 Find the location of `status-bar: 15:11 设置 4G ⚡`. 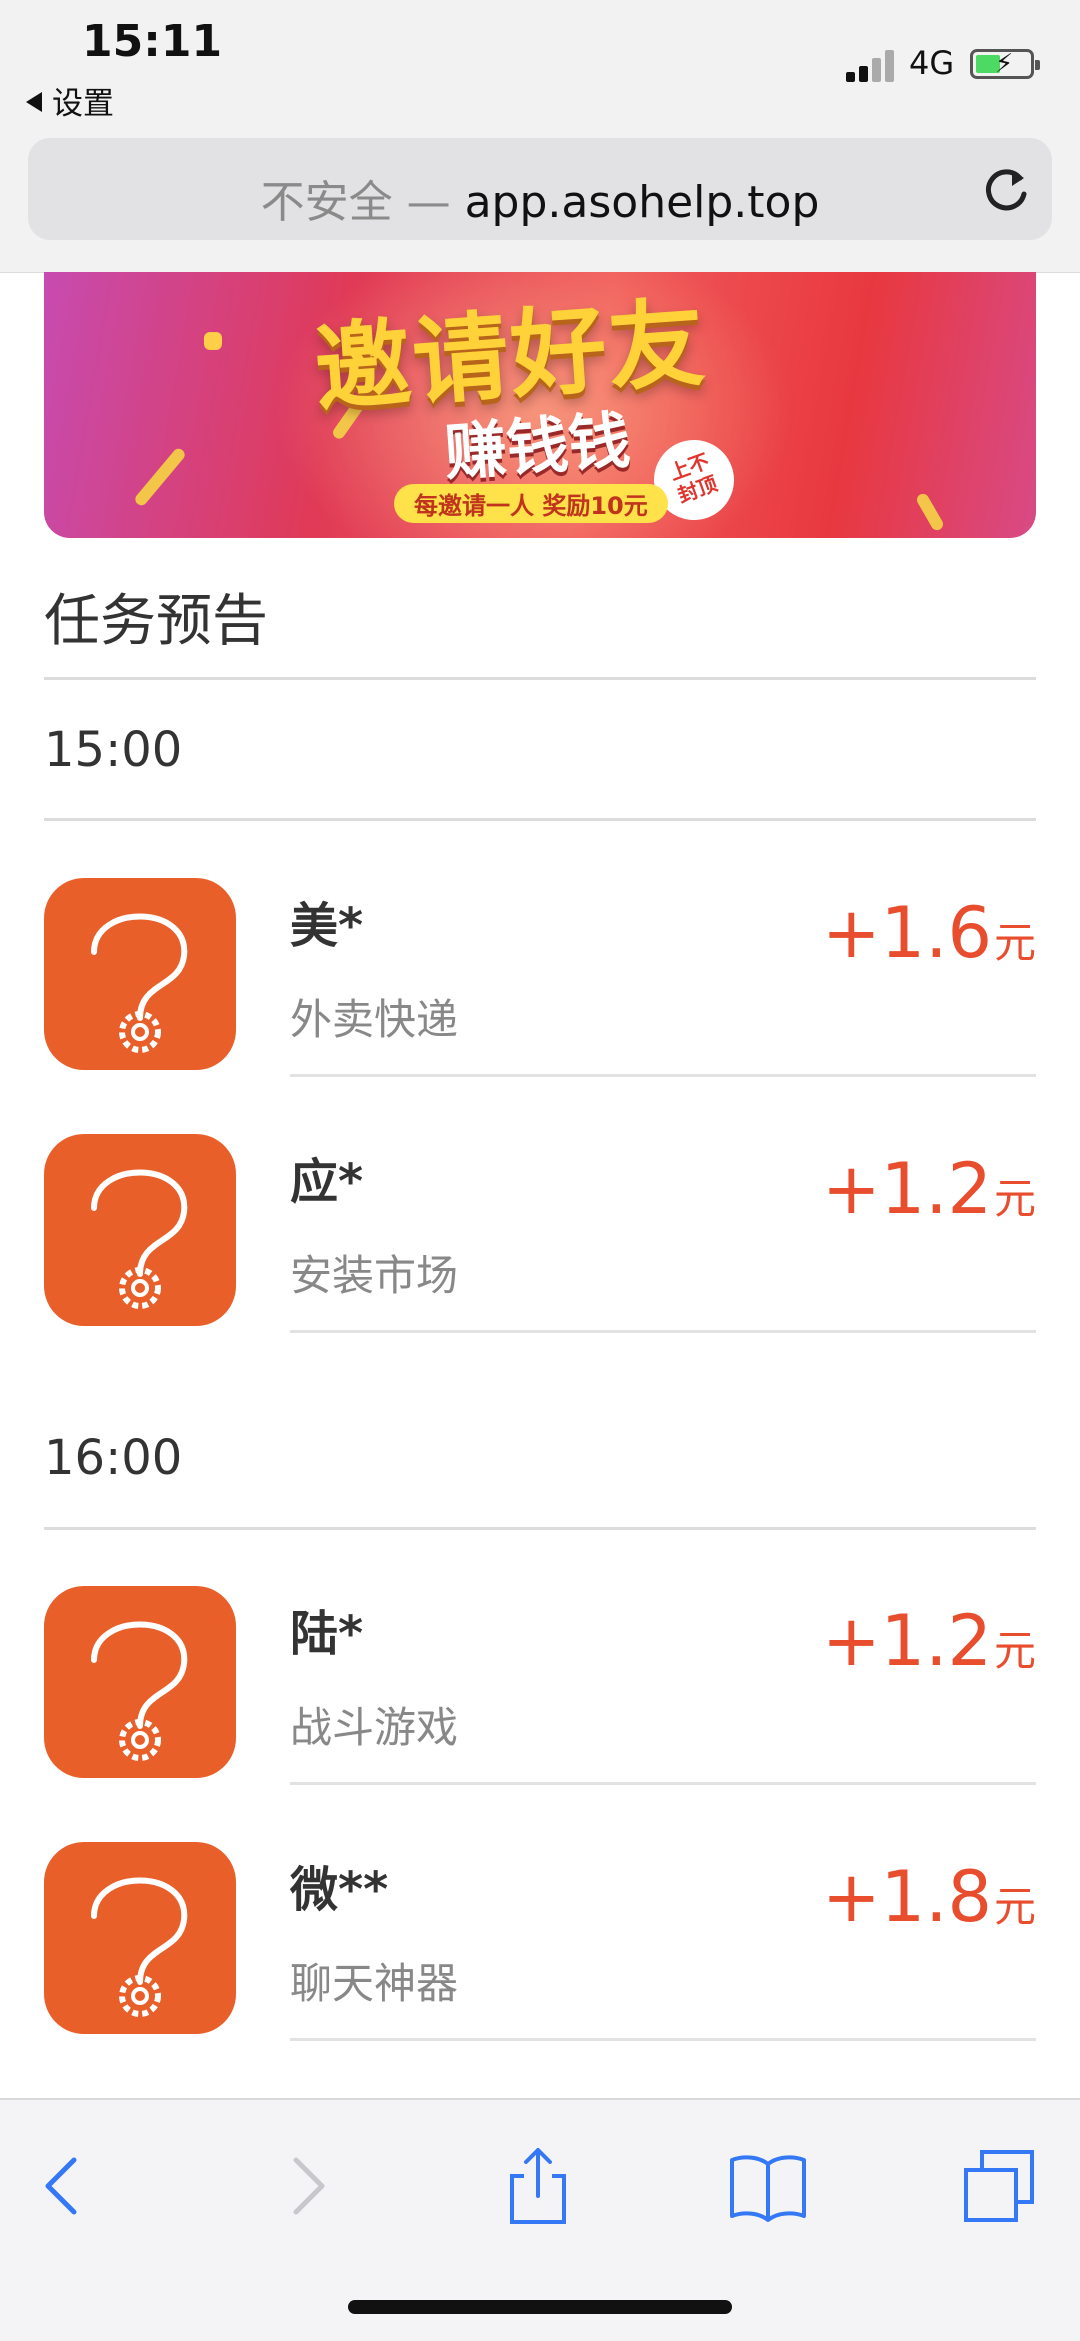

status-bar: 15:11 设置 4G ⚡ is located at coordinates (540, 65).